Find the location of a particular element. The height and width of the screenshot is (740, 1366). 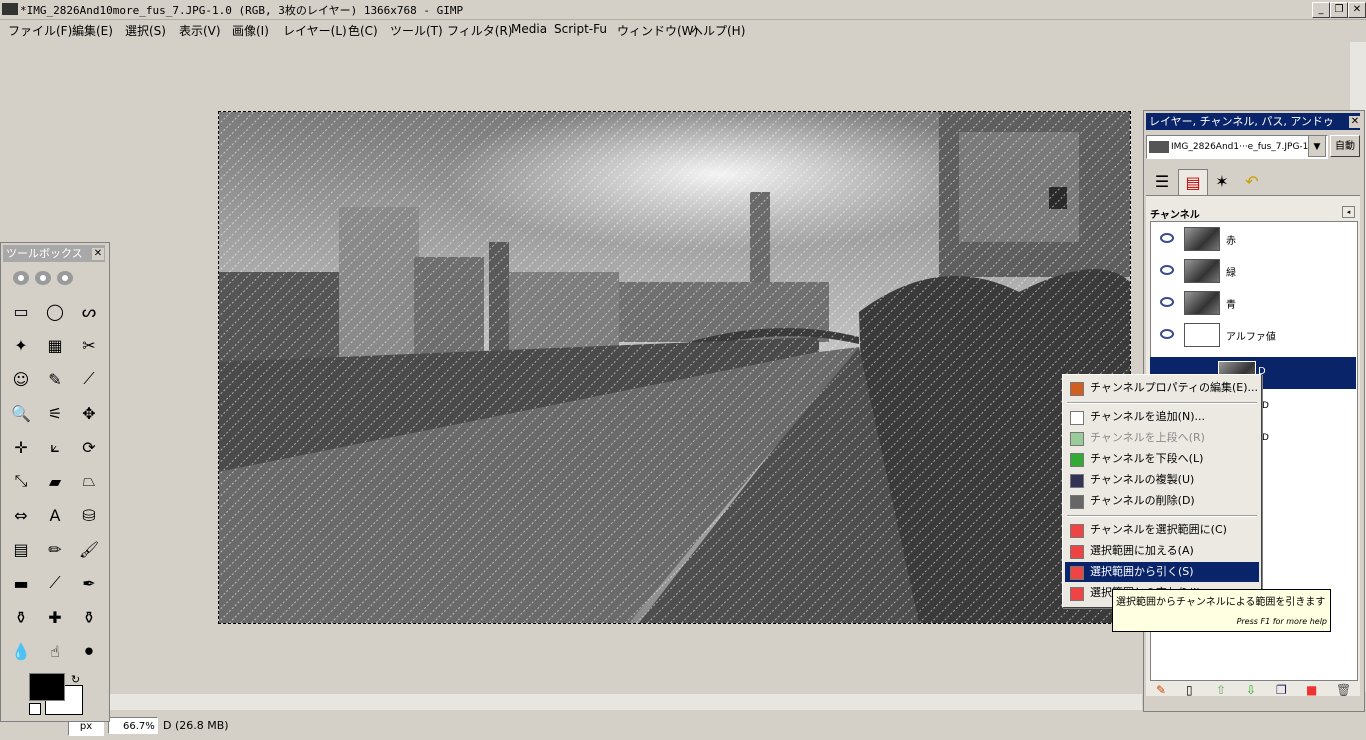

color-picker-icon: ⟋ is located at coordinates (89, 379).